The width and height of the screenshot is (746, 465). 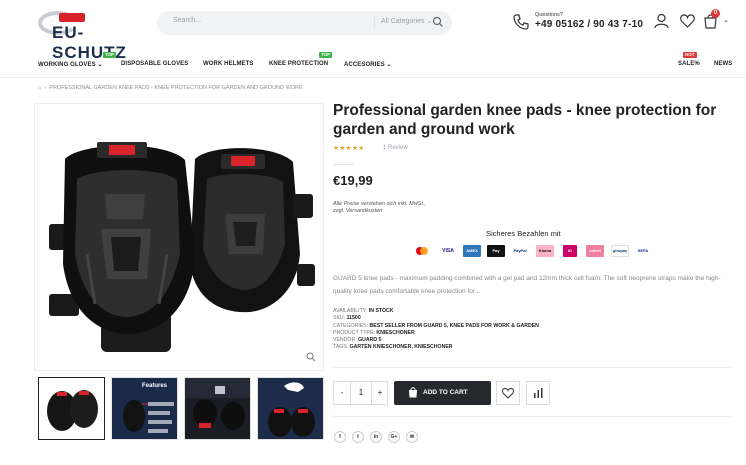 What do you see at coordinates (39, 88) in the screenshot?
I see `home-icon: ⌂` at bounding box center [39, 88].